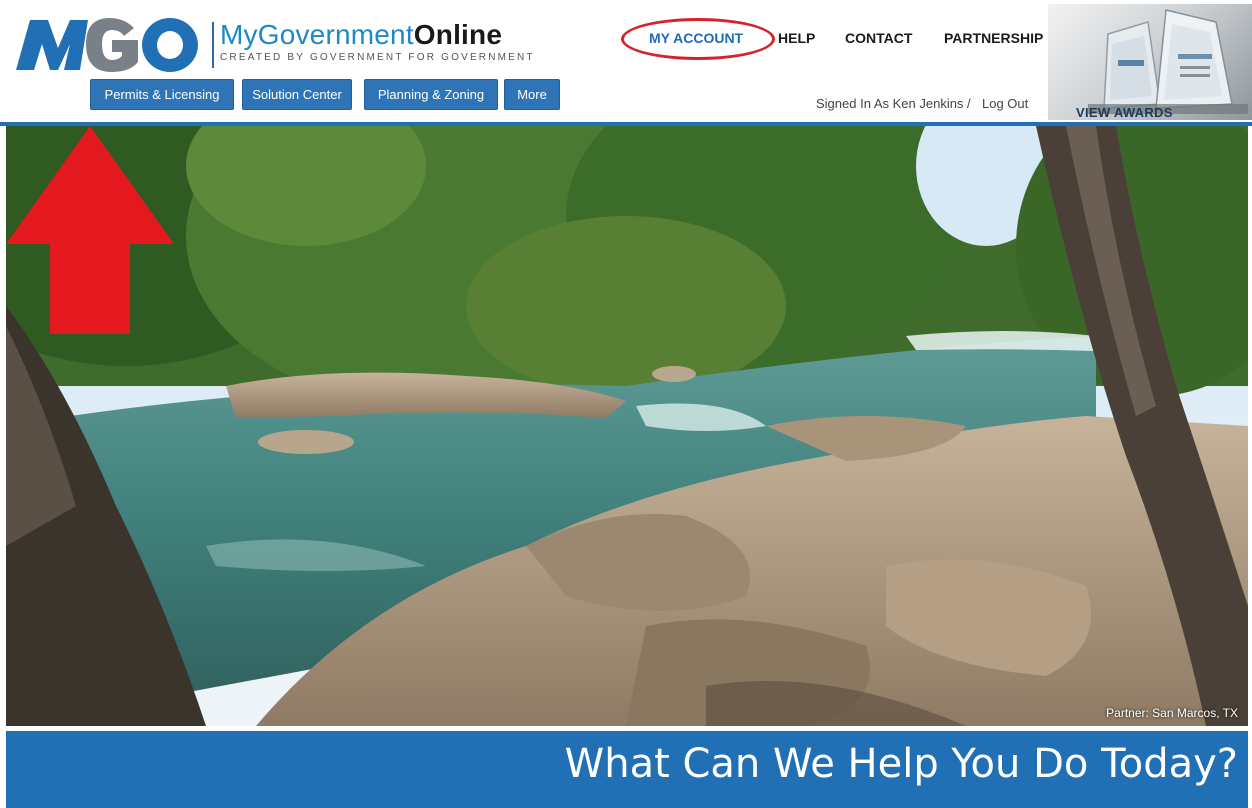  Describe the element at coordinates (1124, 112) in the screenshot. I see `view-awards-label: VIEW AWARDS` at that location.